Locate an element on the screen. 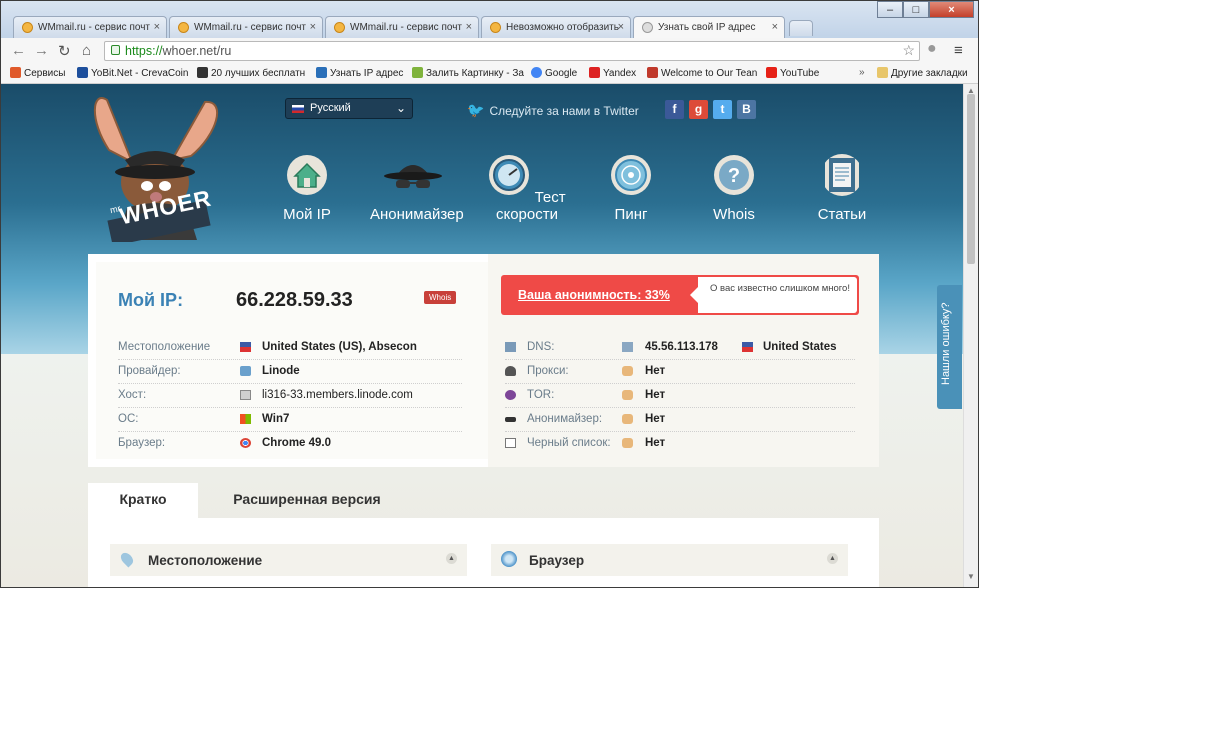  scroll-down-icon: ▼ is located at coordinates (971, 576).